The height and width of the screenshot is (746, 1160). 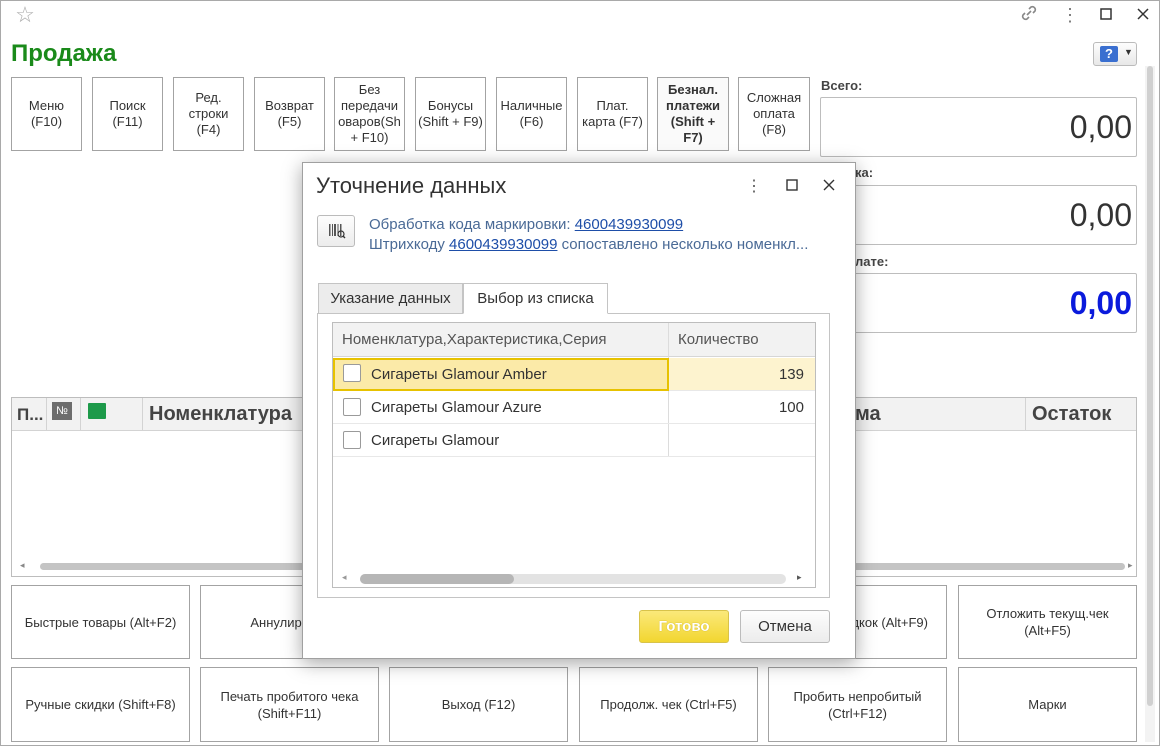 What do you see at coordinates (868, 414) in the screenshot?
I see `column-header-sum: ма` at bounding box center [868, 414].